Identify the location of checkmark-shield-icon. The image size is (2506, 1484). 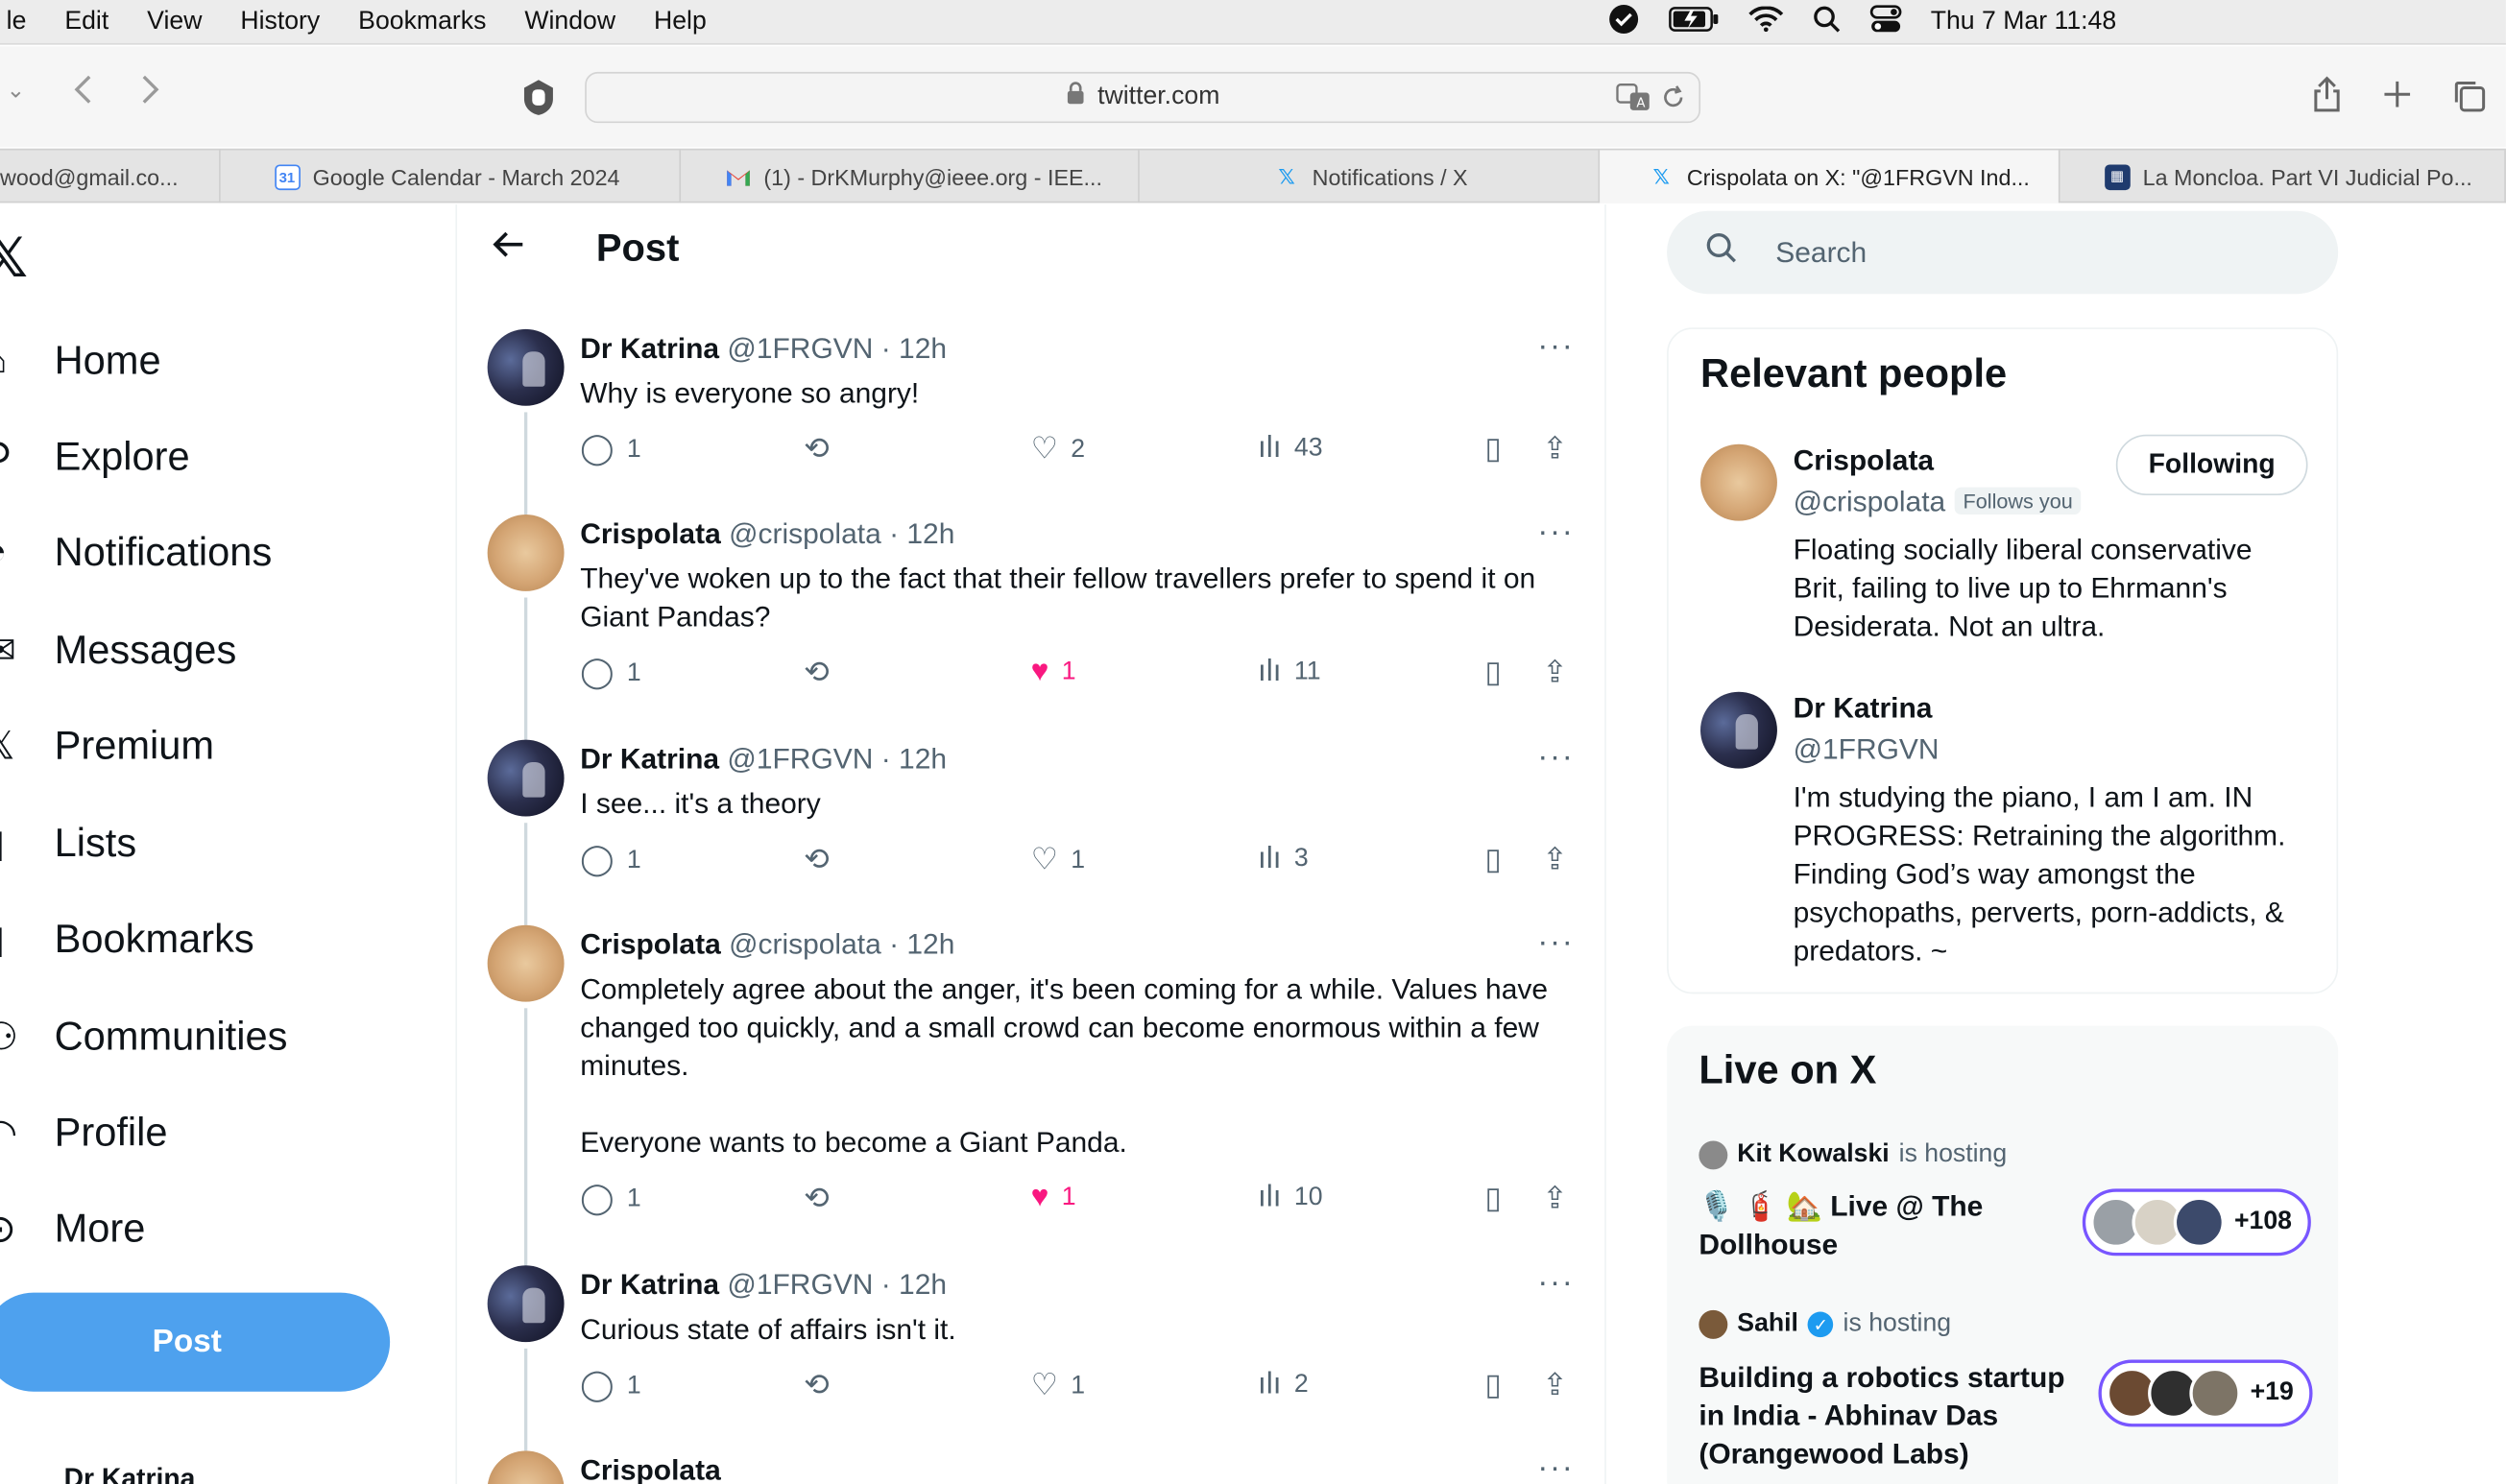
(1623, 22).